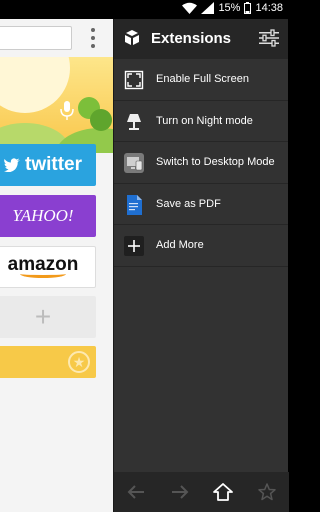 The height and width of the screenshot is (512, 320). What do you see at coordinates (267, 492) in the screenshot?
I see `star-icon` at bounding box center [267, 492].